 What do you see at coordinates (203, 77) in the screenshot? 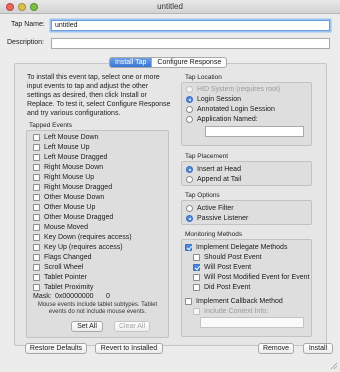
I see `tap-location-title: Tap Location` at bounding box center [203, 77].